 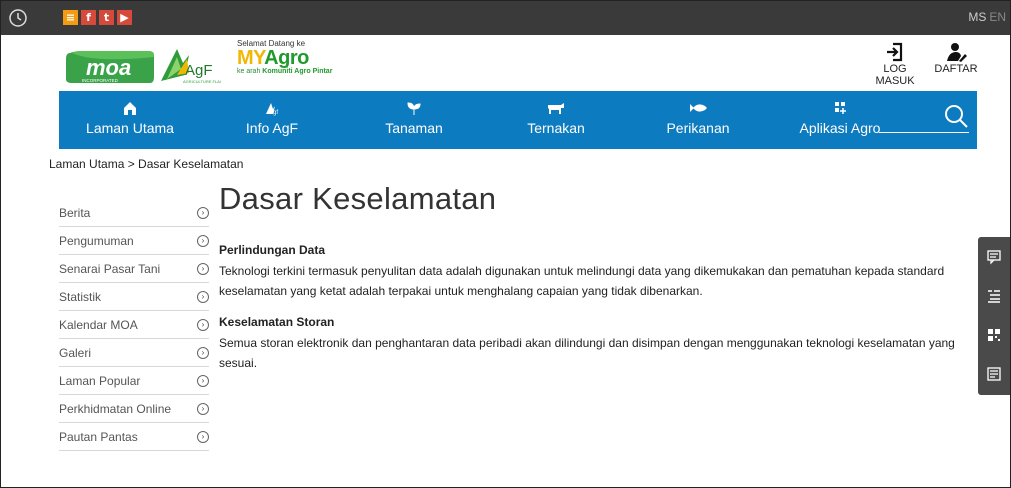 I want to click on sidebar-item-perkhidmatan-online: Perkhidmatan Online ›, so click(x=134, y=409).